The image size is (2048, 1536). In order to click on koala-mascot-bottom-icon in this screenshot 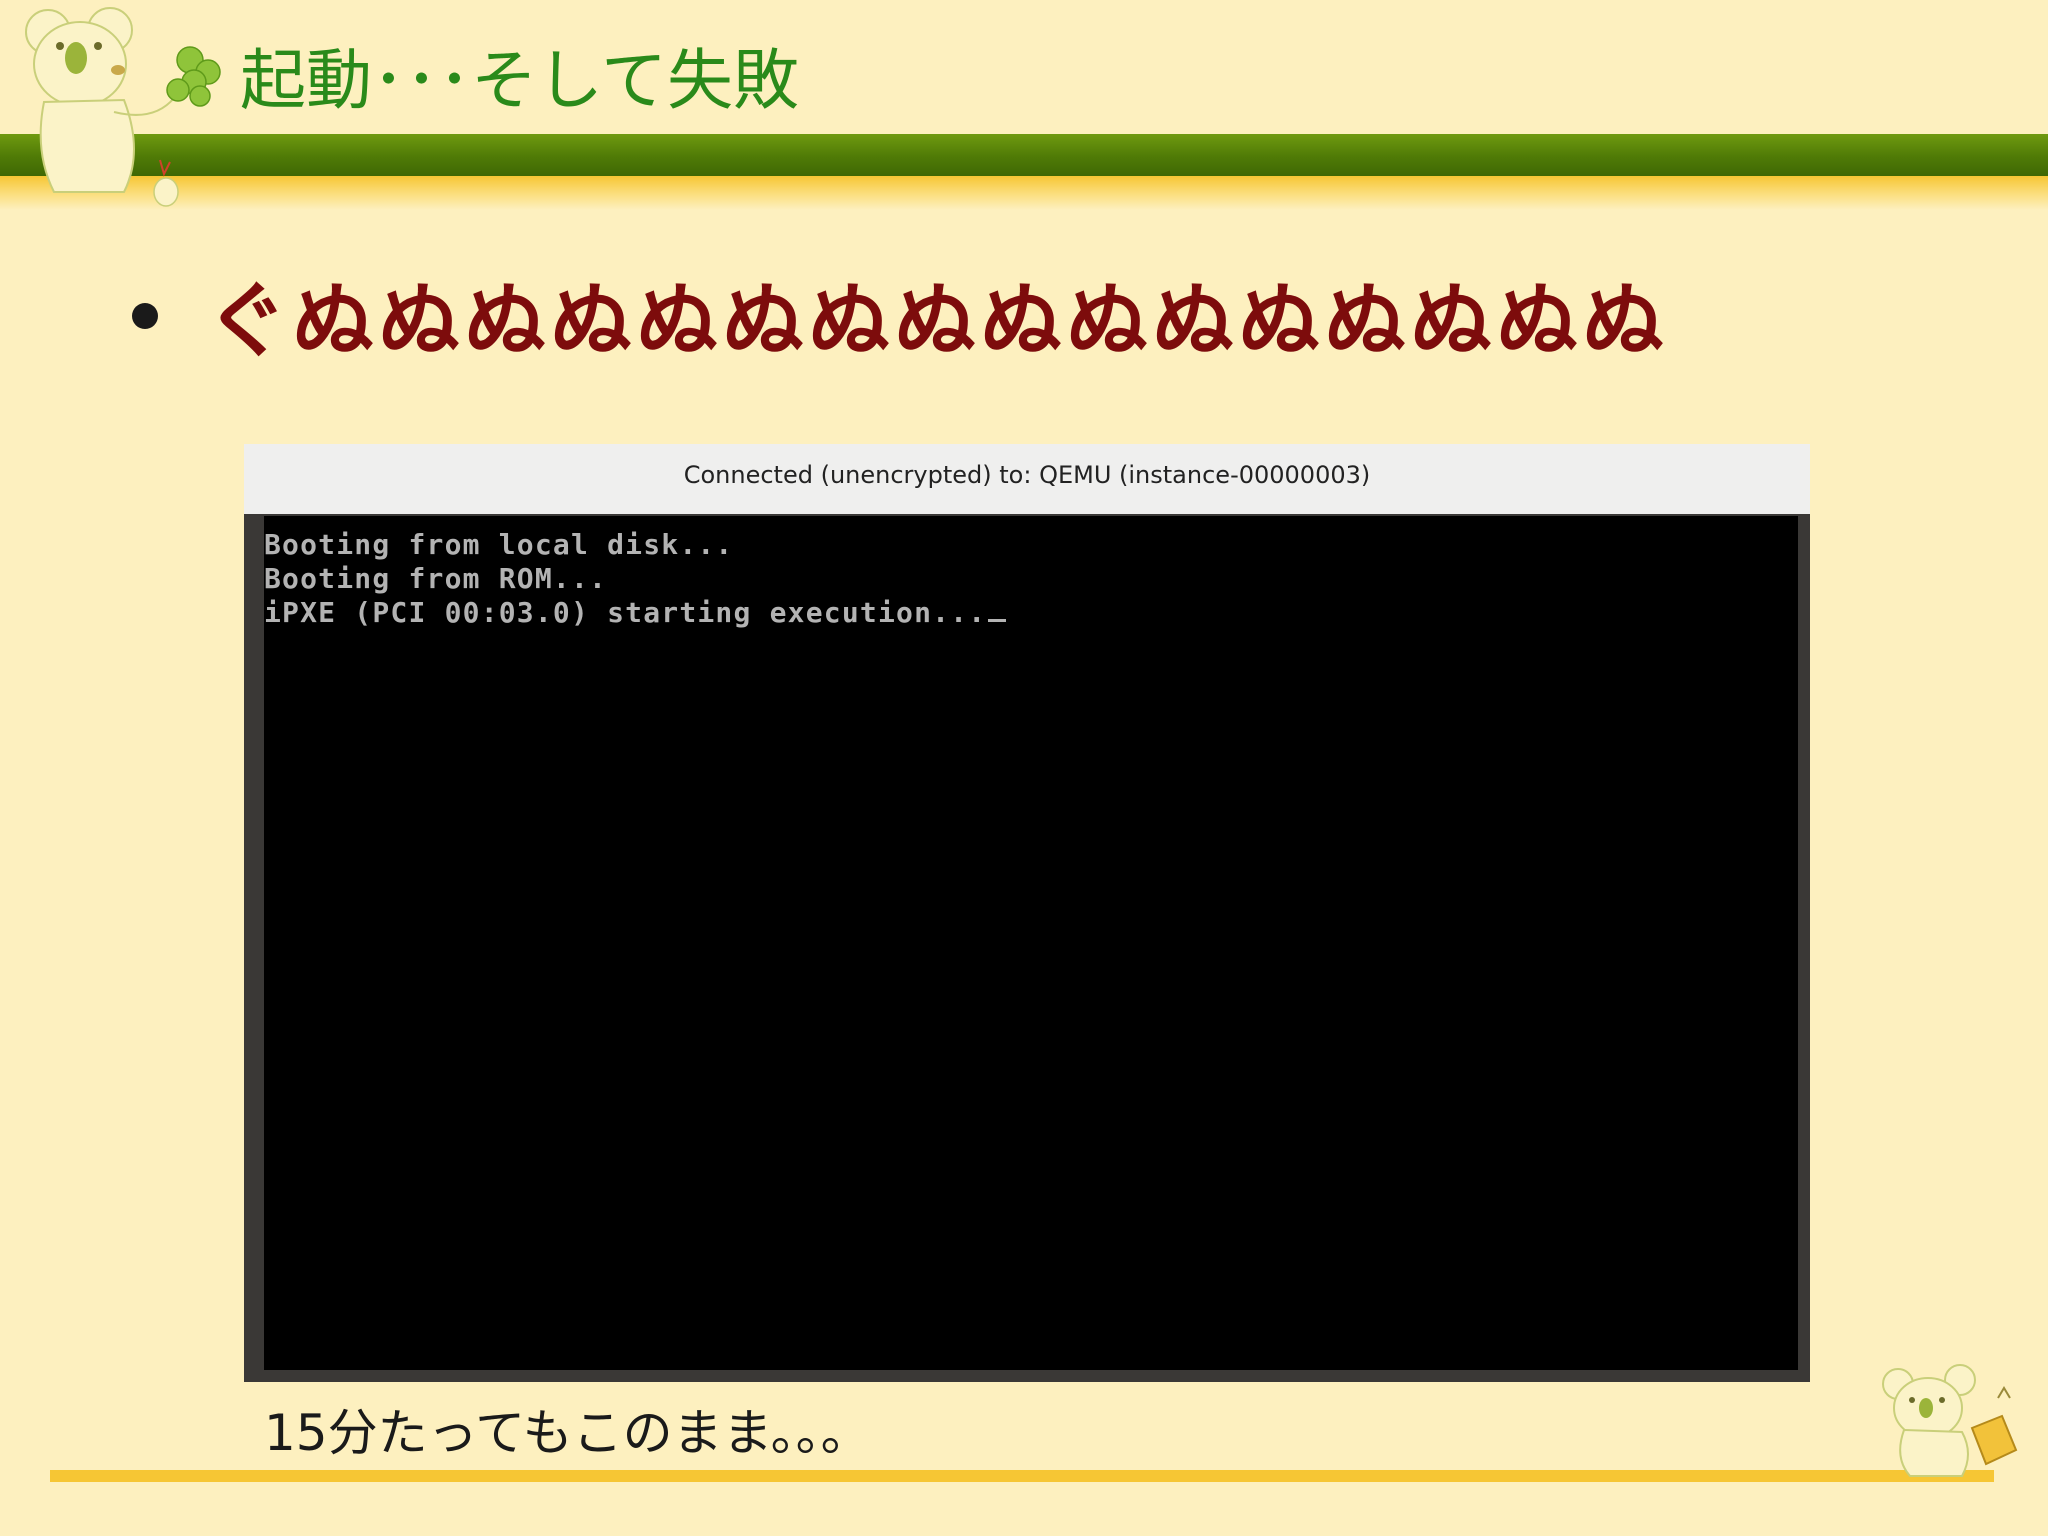, I will do `click(1950, 1420)`.